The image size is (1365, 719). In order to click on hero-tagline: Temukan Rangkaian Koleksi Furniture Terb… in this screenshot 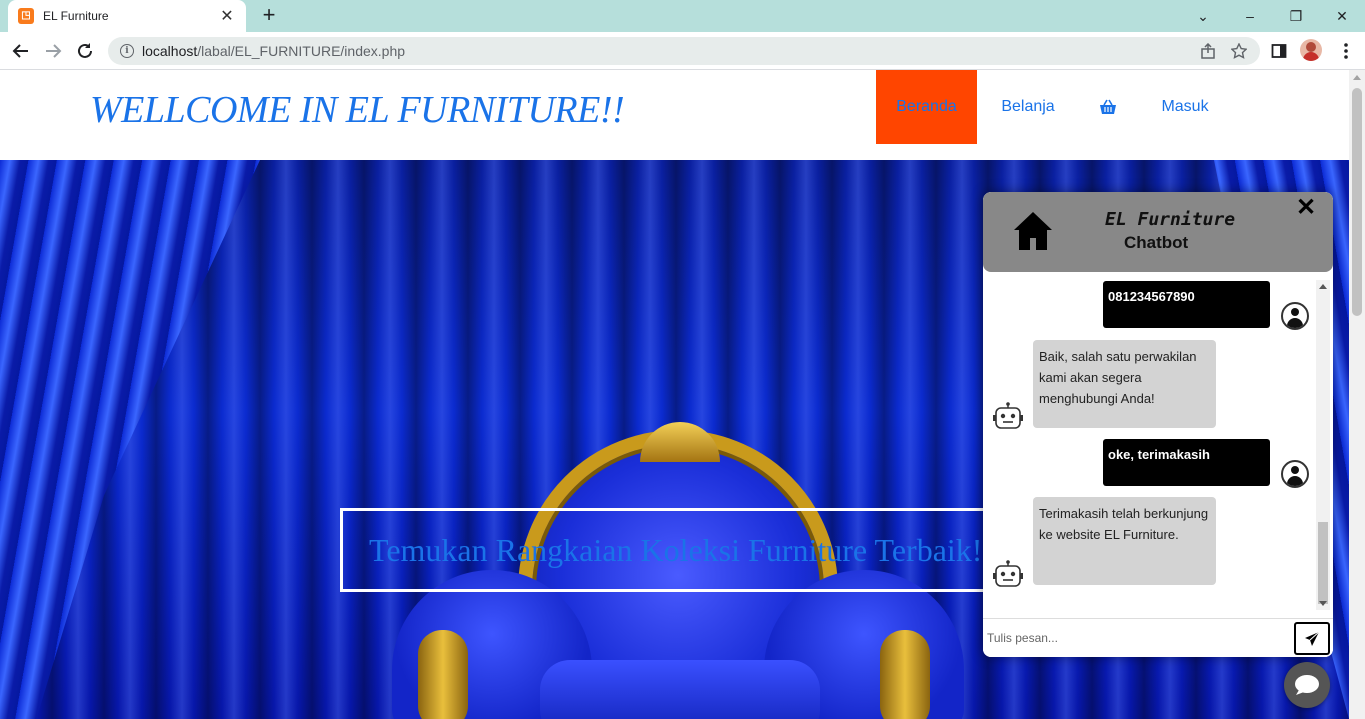, I will do `click(676, 549)`.